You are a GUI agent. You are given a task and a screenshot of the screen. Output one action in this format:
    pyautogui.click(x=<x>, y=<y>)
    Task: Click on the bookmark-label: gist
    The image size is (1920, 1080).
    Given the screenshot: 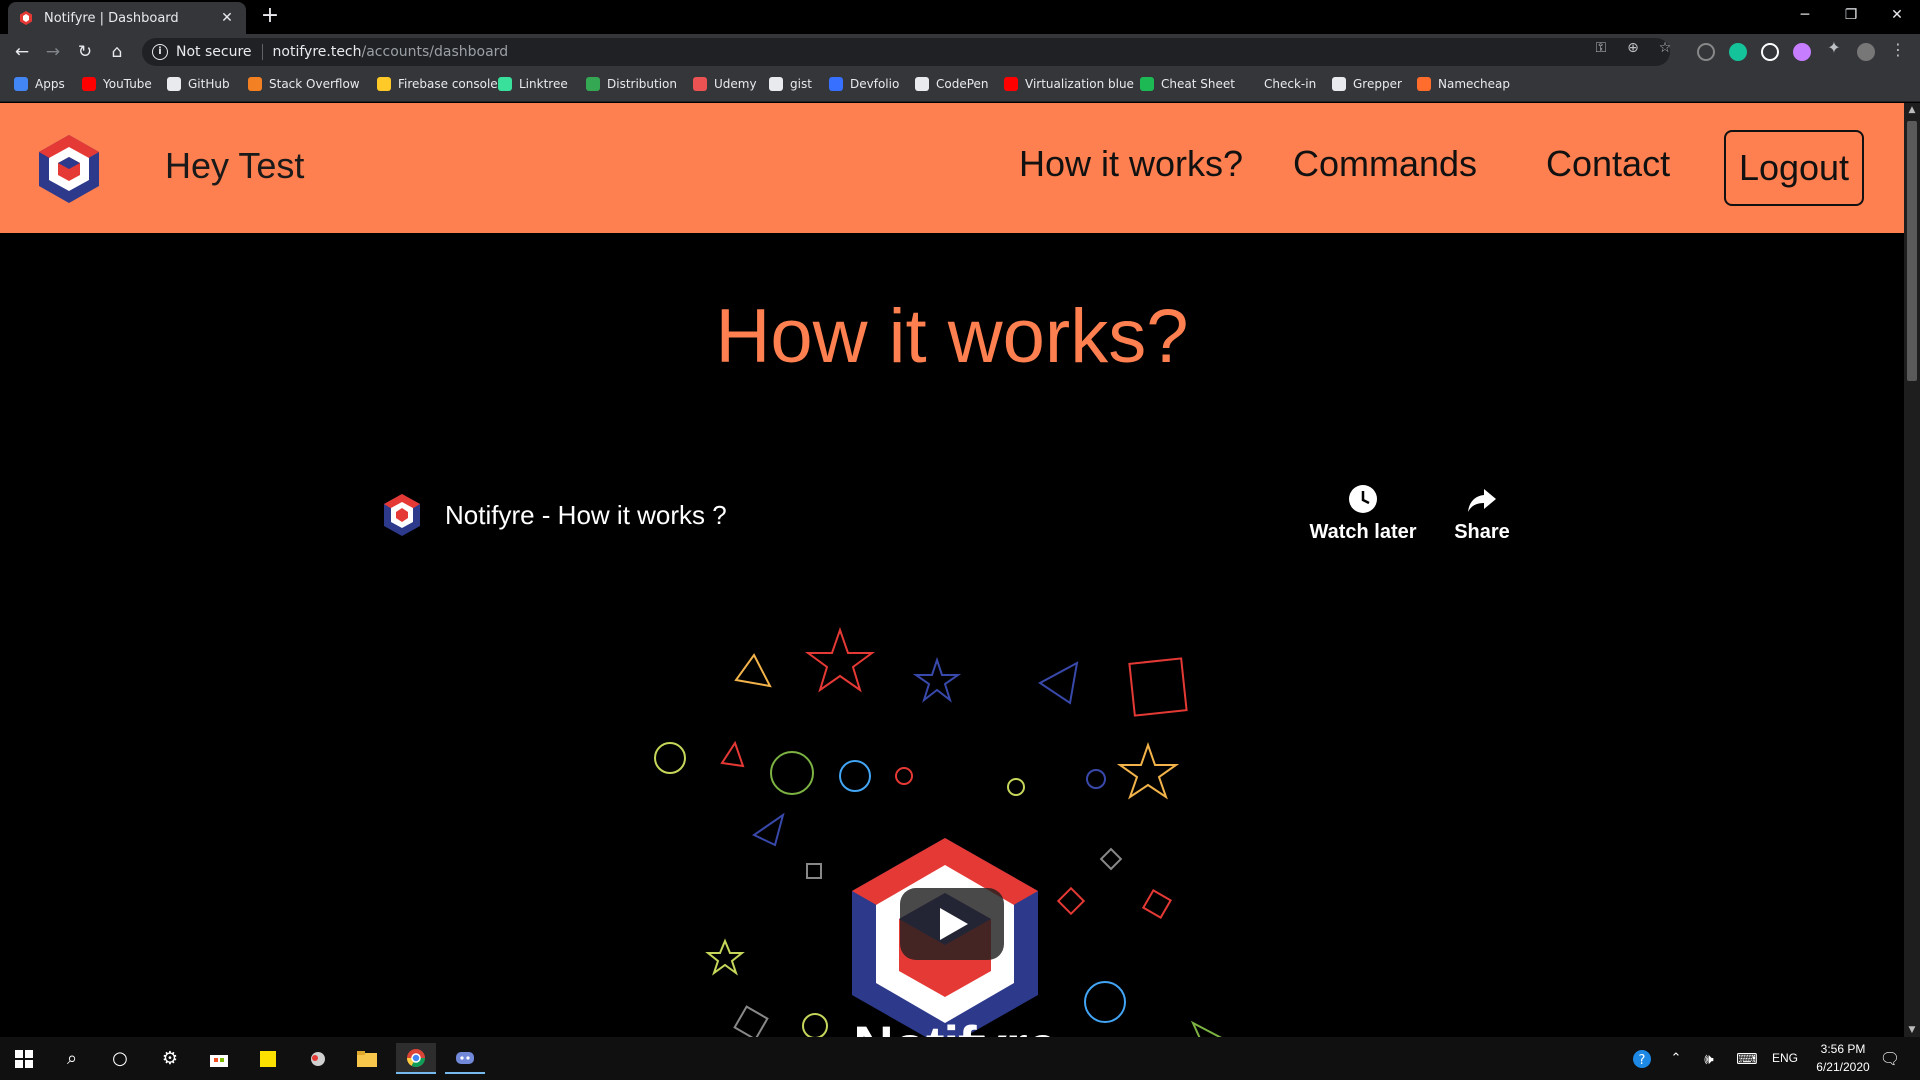 What is the action you would take?
    pyautogui.click(x=801, y=84)
    